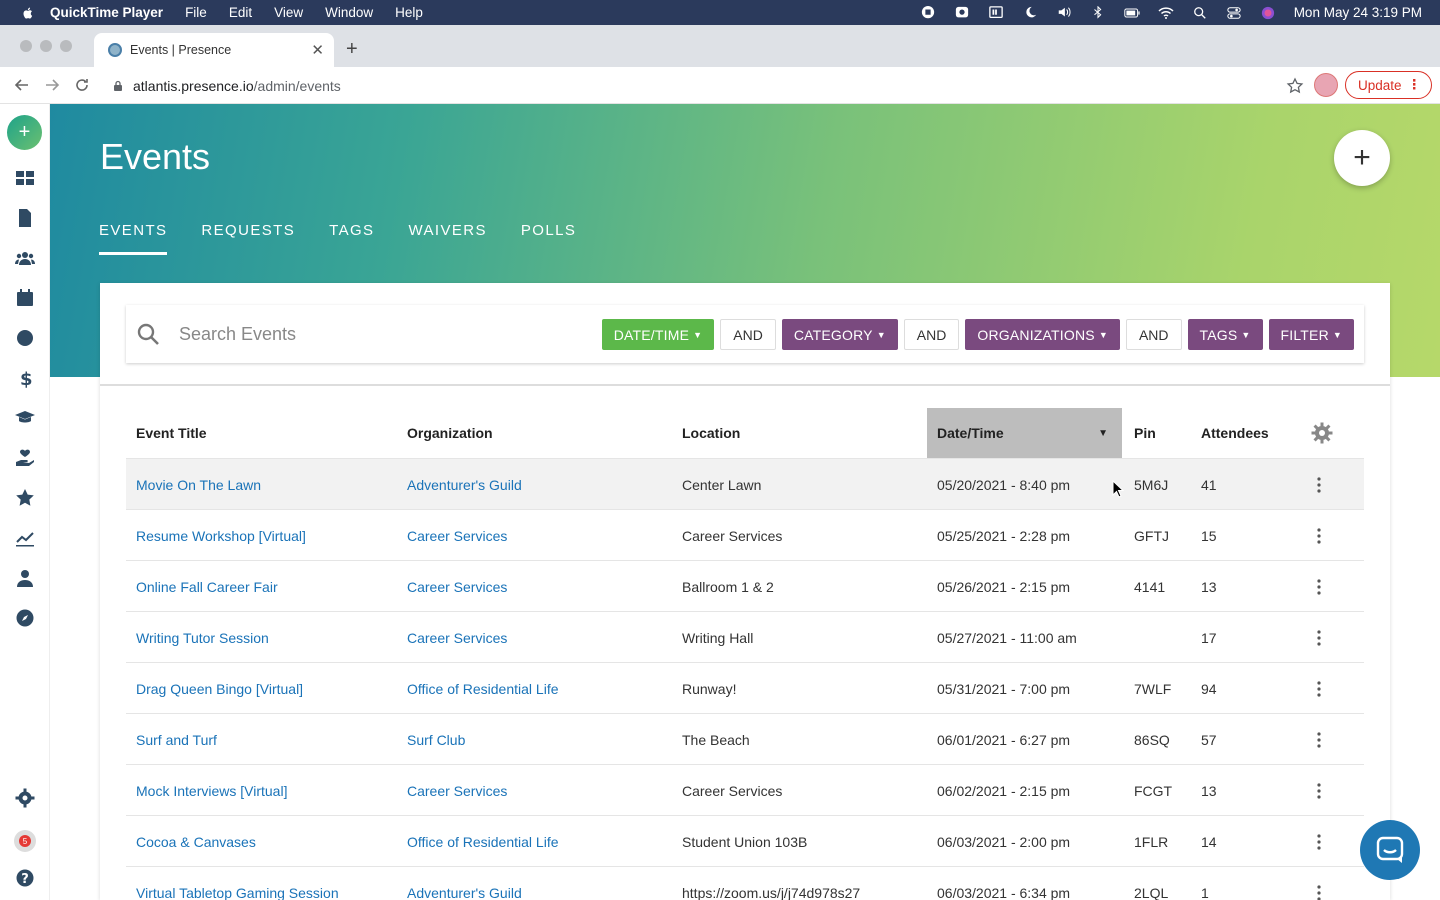  I want to click on control-center-icon, so click(1234, 13).